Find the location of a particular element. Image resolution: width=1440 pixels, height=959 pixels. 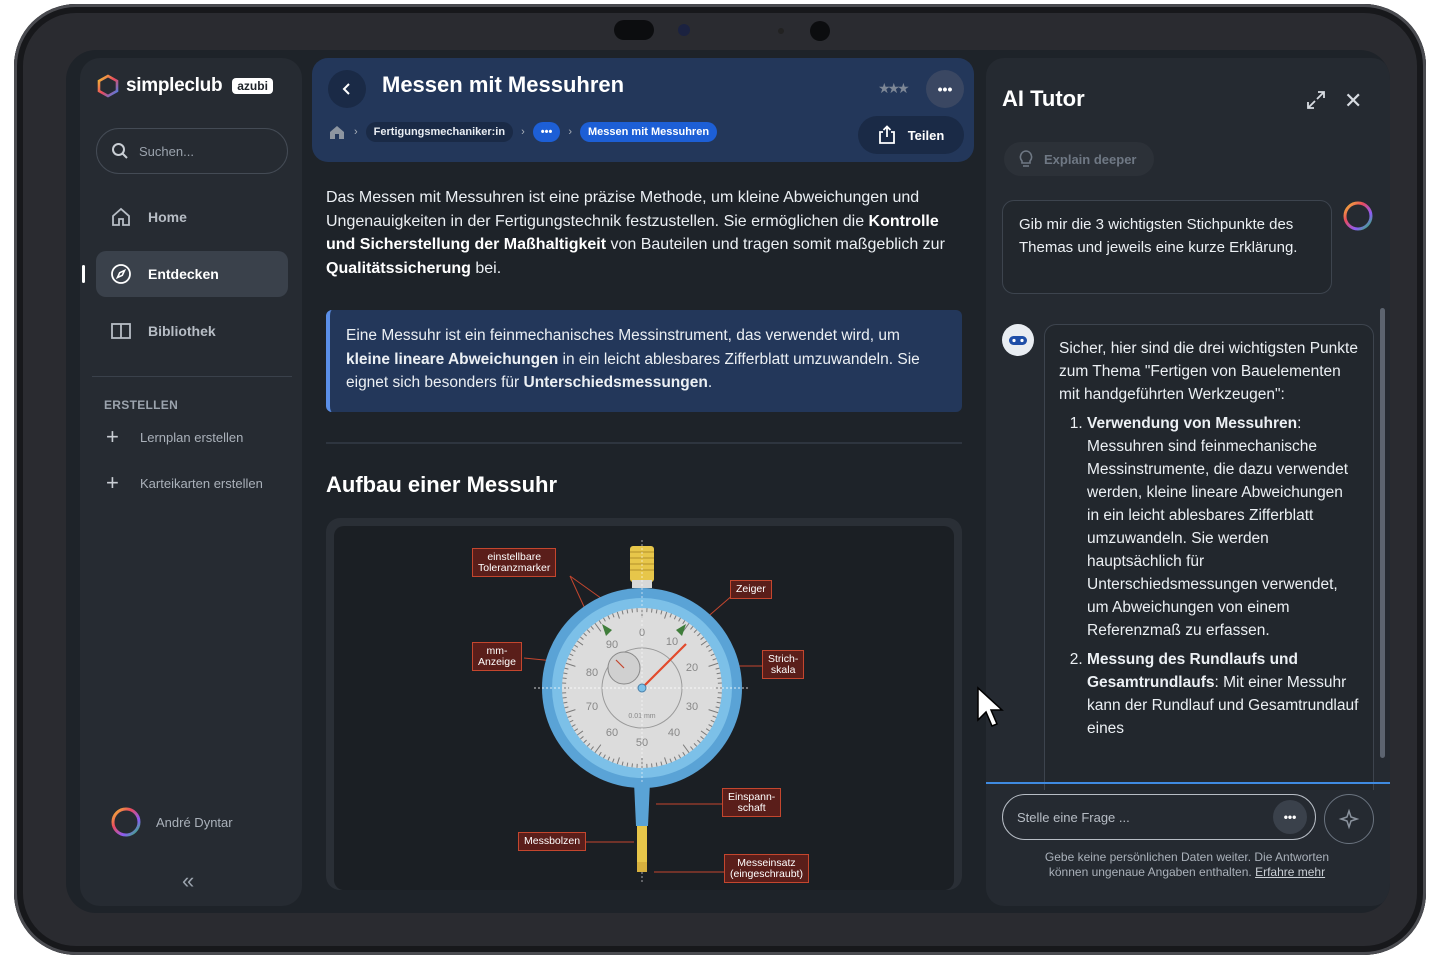

label-line: (eingeschraubt) is located at coordinates (766, 873).